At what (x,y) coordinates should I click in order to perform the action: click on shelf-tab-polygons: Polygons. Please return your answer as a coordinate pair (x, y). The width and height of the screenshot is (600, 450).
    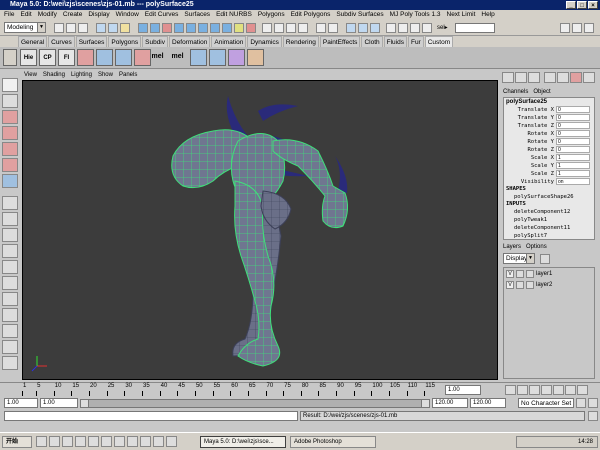
    Looking at the image, I should click on (125, 41).